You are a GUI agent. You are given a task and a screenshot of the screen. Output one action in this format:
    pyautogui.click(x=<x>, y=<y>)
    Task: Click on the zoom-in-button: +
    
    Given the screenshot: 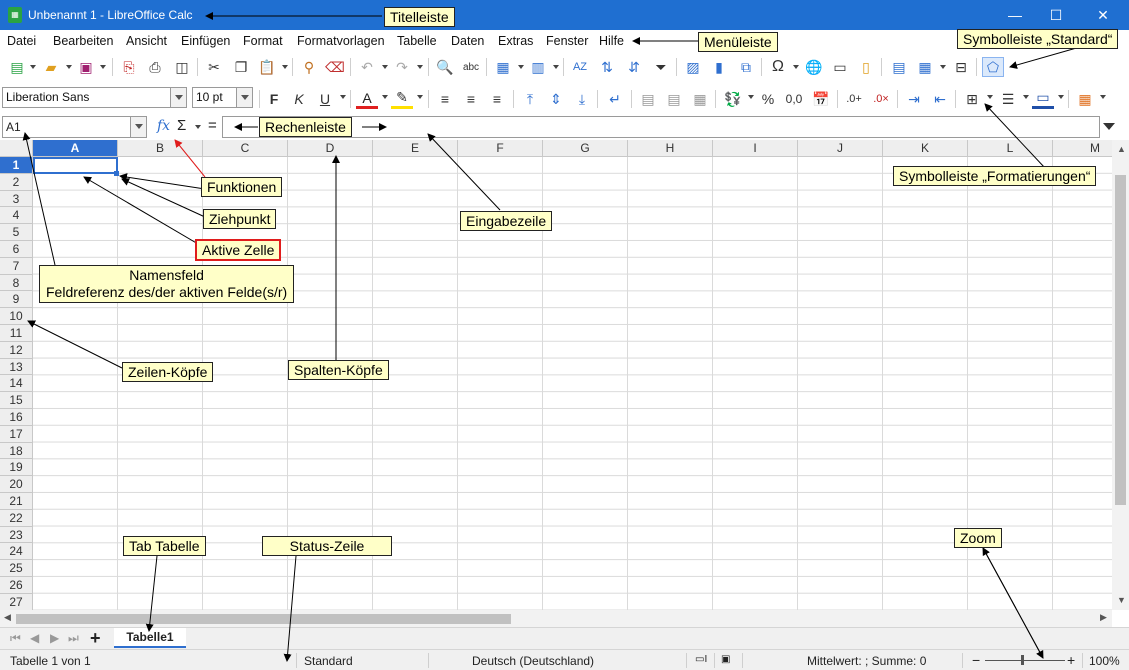 What is the action you would take?
    pyautogui.click(x=1071, y=660)
    